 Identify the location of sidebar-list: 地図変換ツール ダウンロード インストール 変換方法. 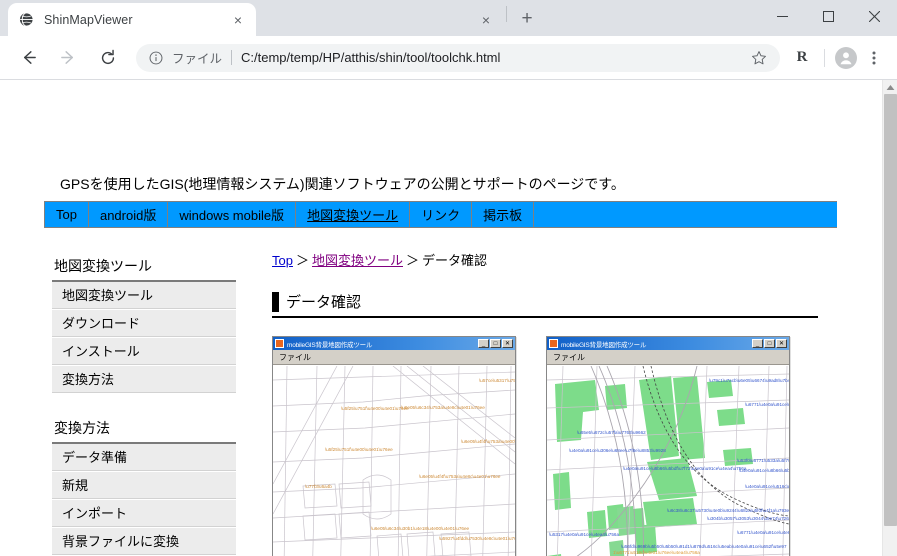
(144, 337).